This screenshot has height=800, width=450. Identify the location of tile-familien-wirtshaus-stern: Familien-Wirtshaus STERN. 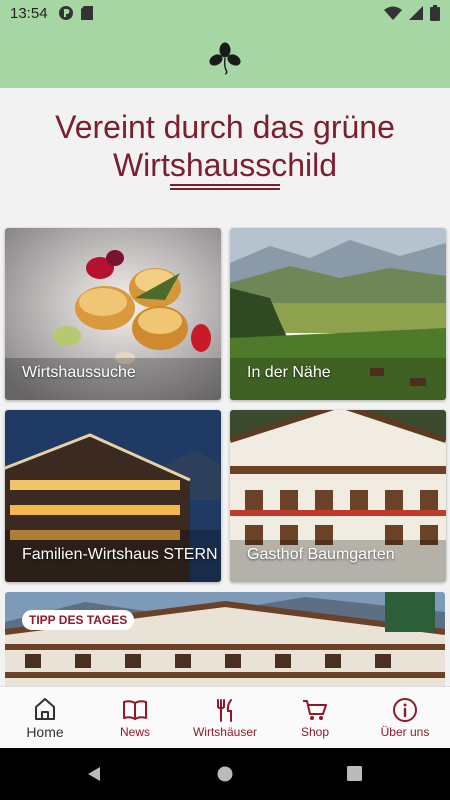
(113, 496).